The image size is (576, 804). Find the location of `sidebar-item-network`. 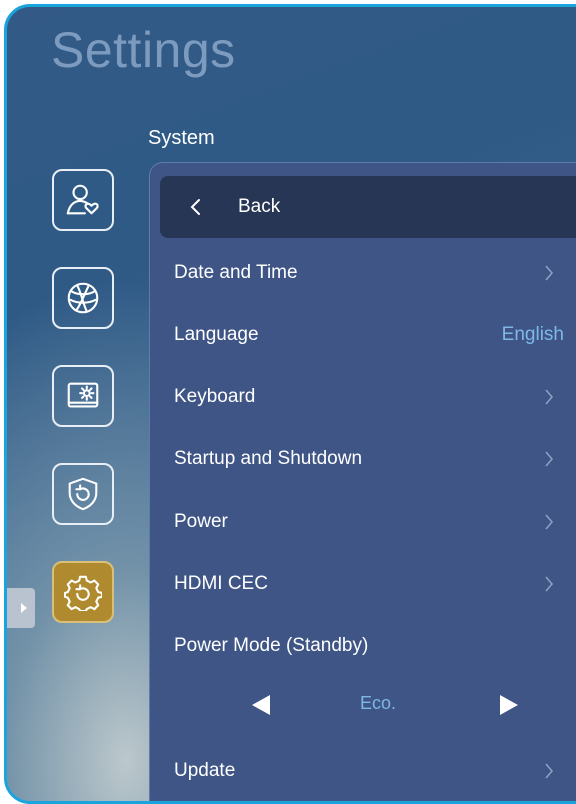

sidebar-item-network is located at coordinates (83, 298).